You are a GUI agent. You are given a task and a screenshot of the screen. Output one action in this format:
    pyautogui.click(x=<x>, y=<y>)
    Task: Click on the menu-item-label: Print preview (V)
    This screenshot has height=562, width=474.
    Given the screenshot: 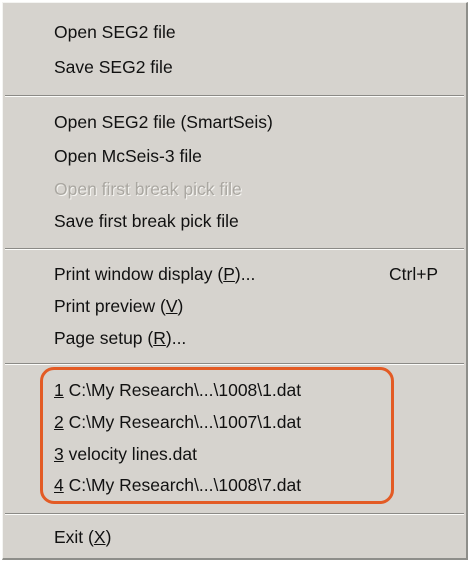 What is the action you would take?
    pyautogui.click(x=119, y=306)
    